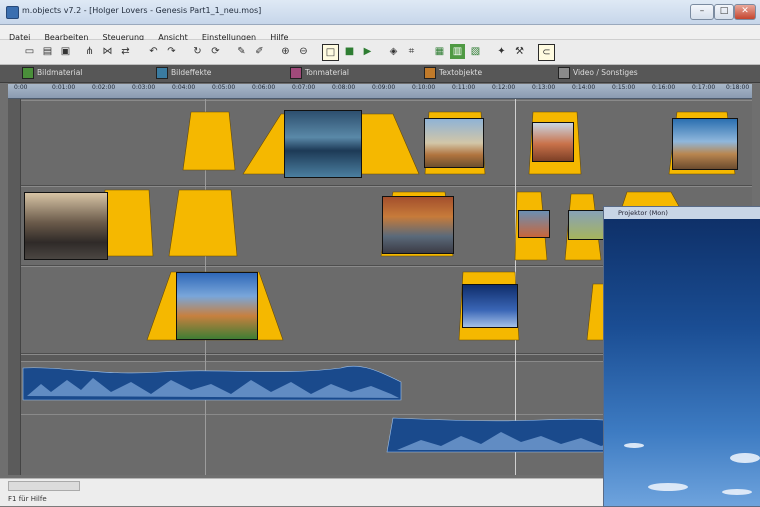 The height and width of the screenshot is (507, 760). I want to click on track-header-strip, so click(14, 287).